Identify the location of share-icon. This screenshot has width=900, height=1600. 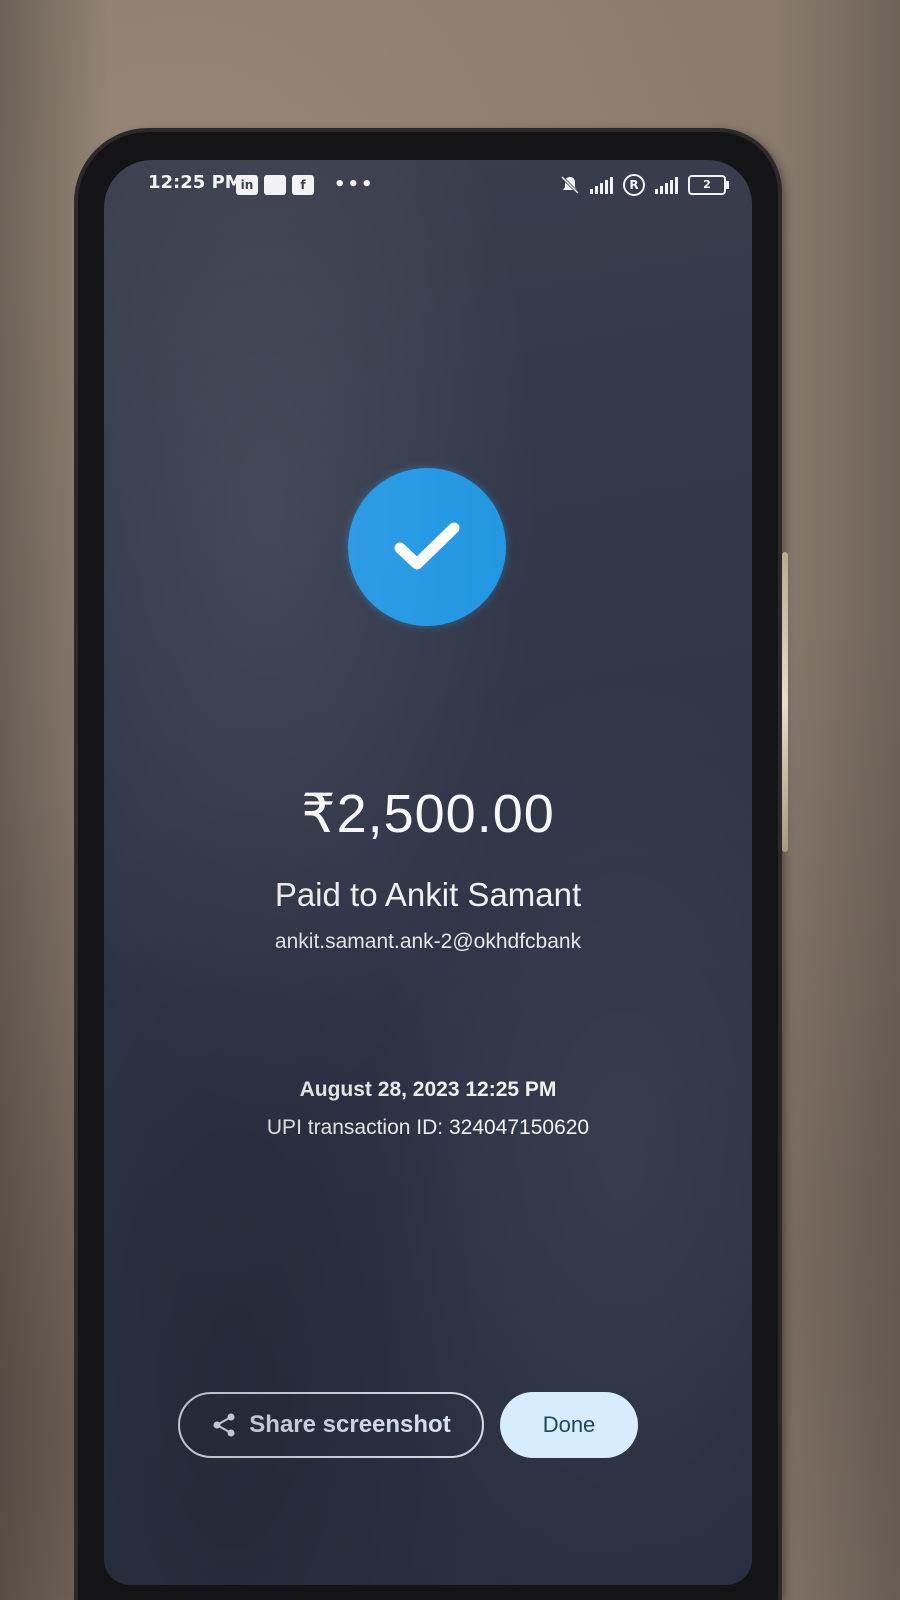
(224, 1425).